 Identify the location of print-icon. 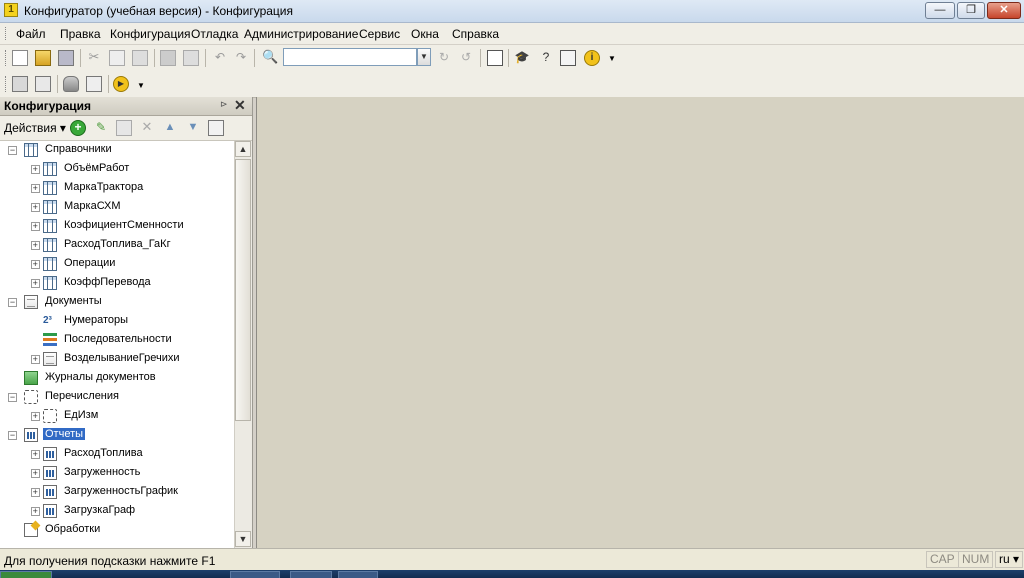
(168, 58).